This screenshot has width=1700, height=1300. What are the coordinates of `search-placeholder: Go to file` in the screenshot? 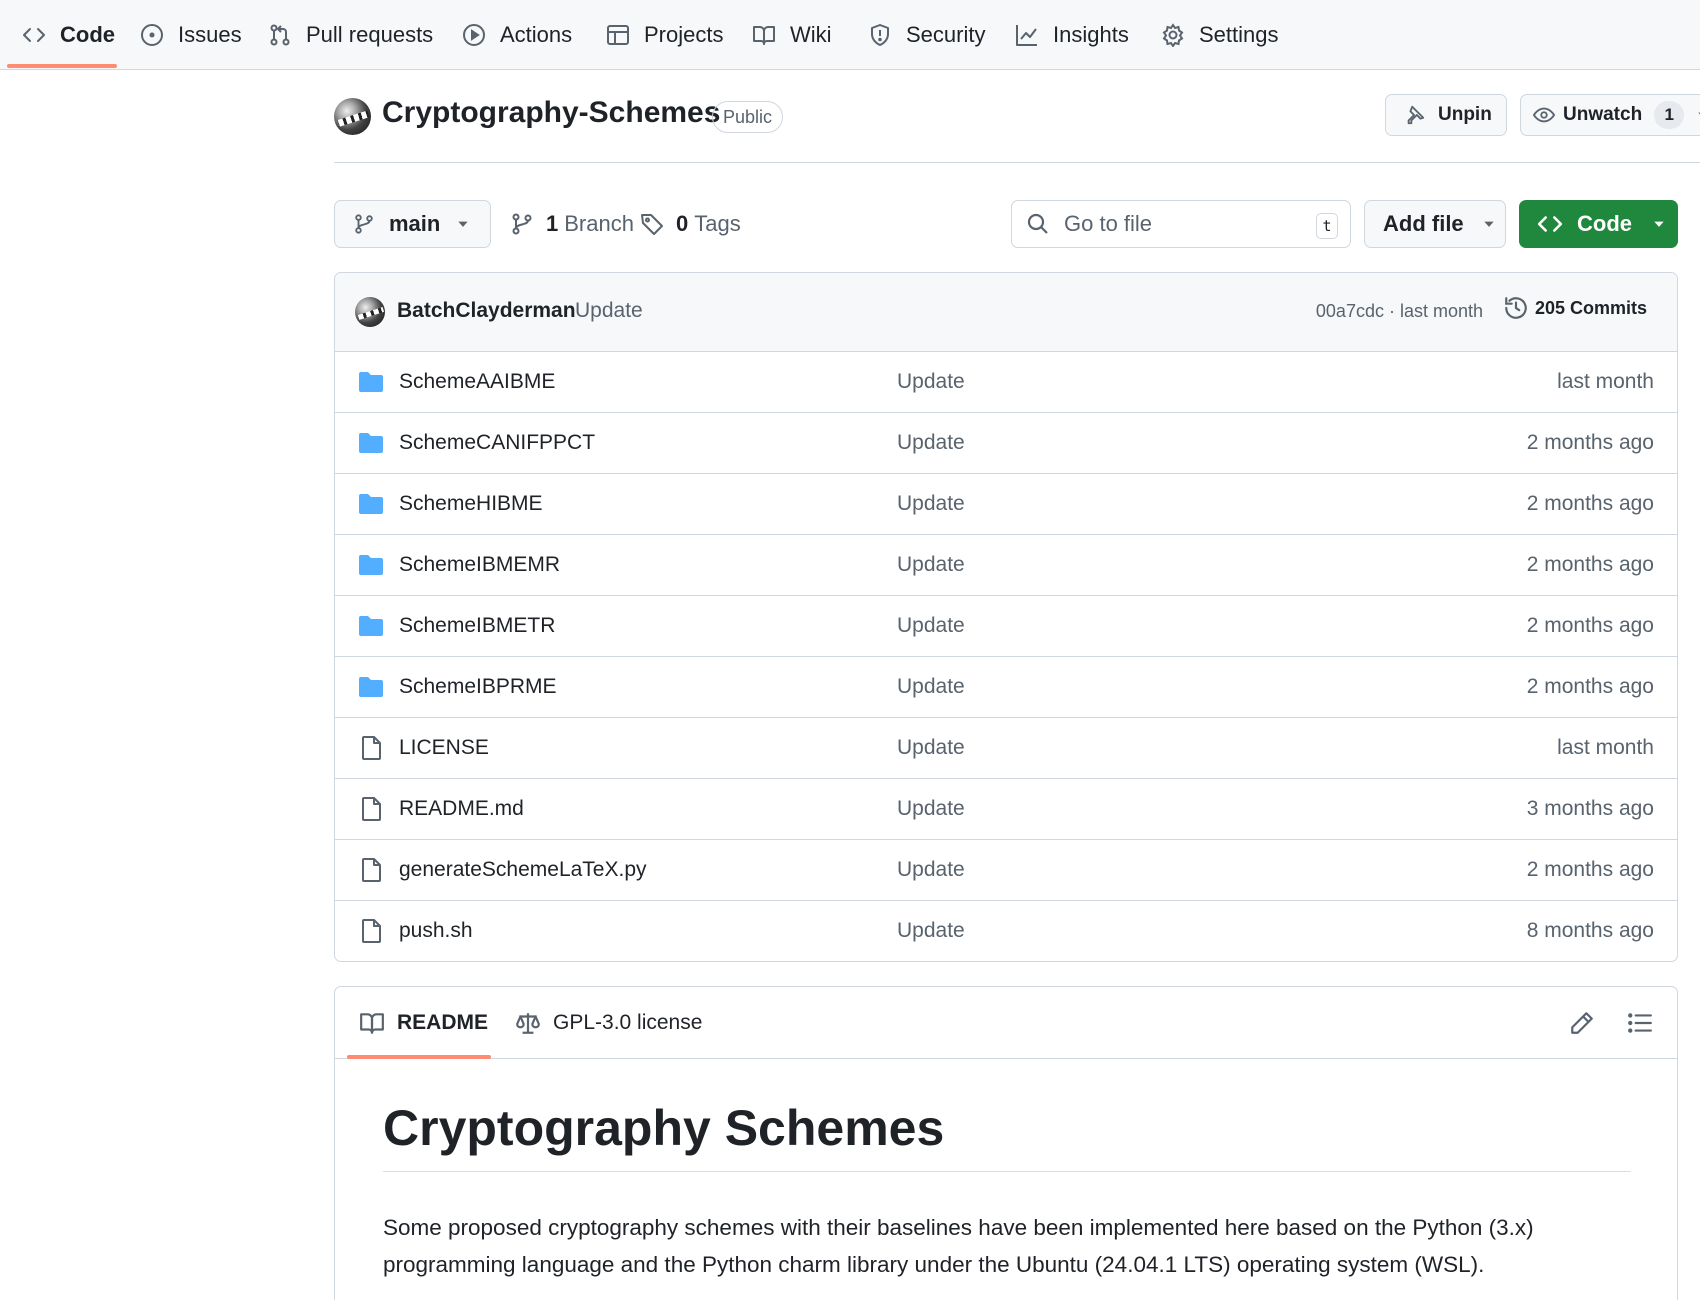 It's located at (1108, 223).